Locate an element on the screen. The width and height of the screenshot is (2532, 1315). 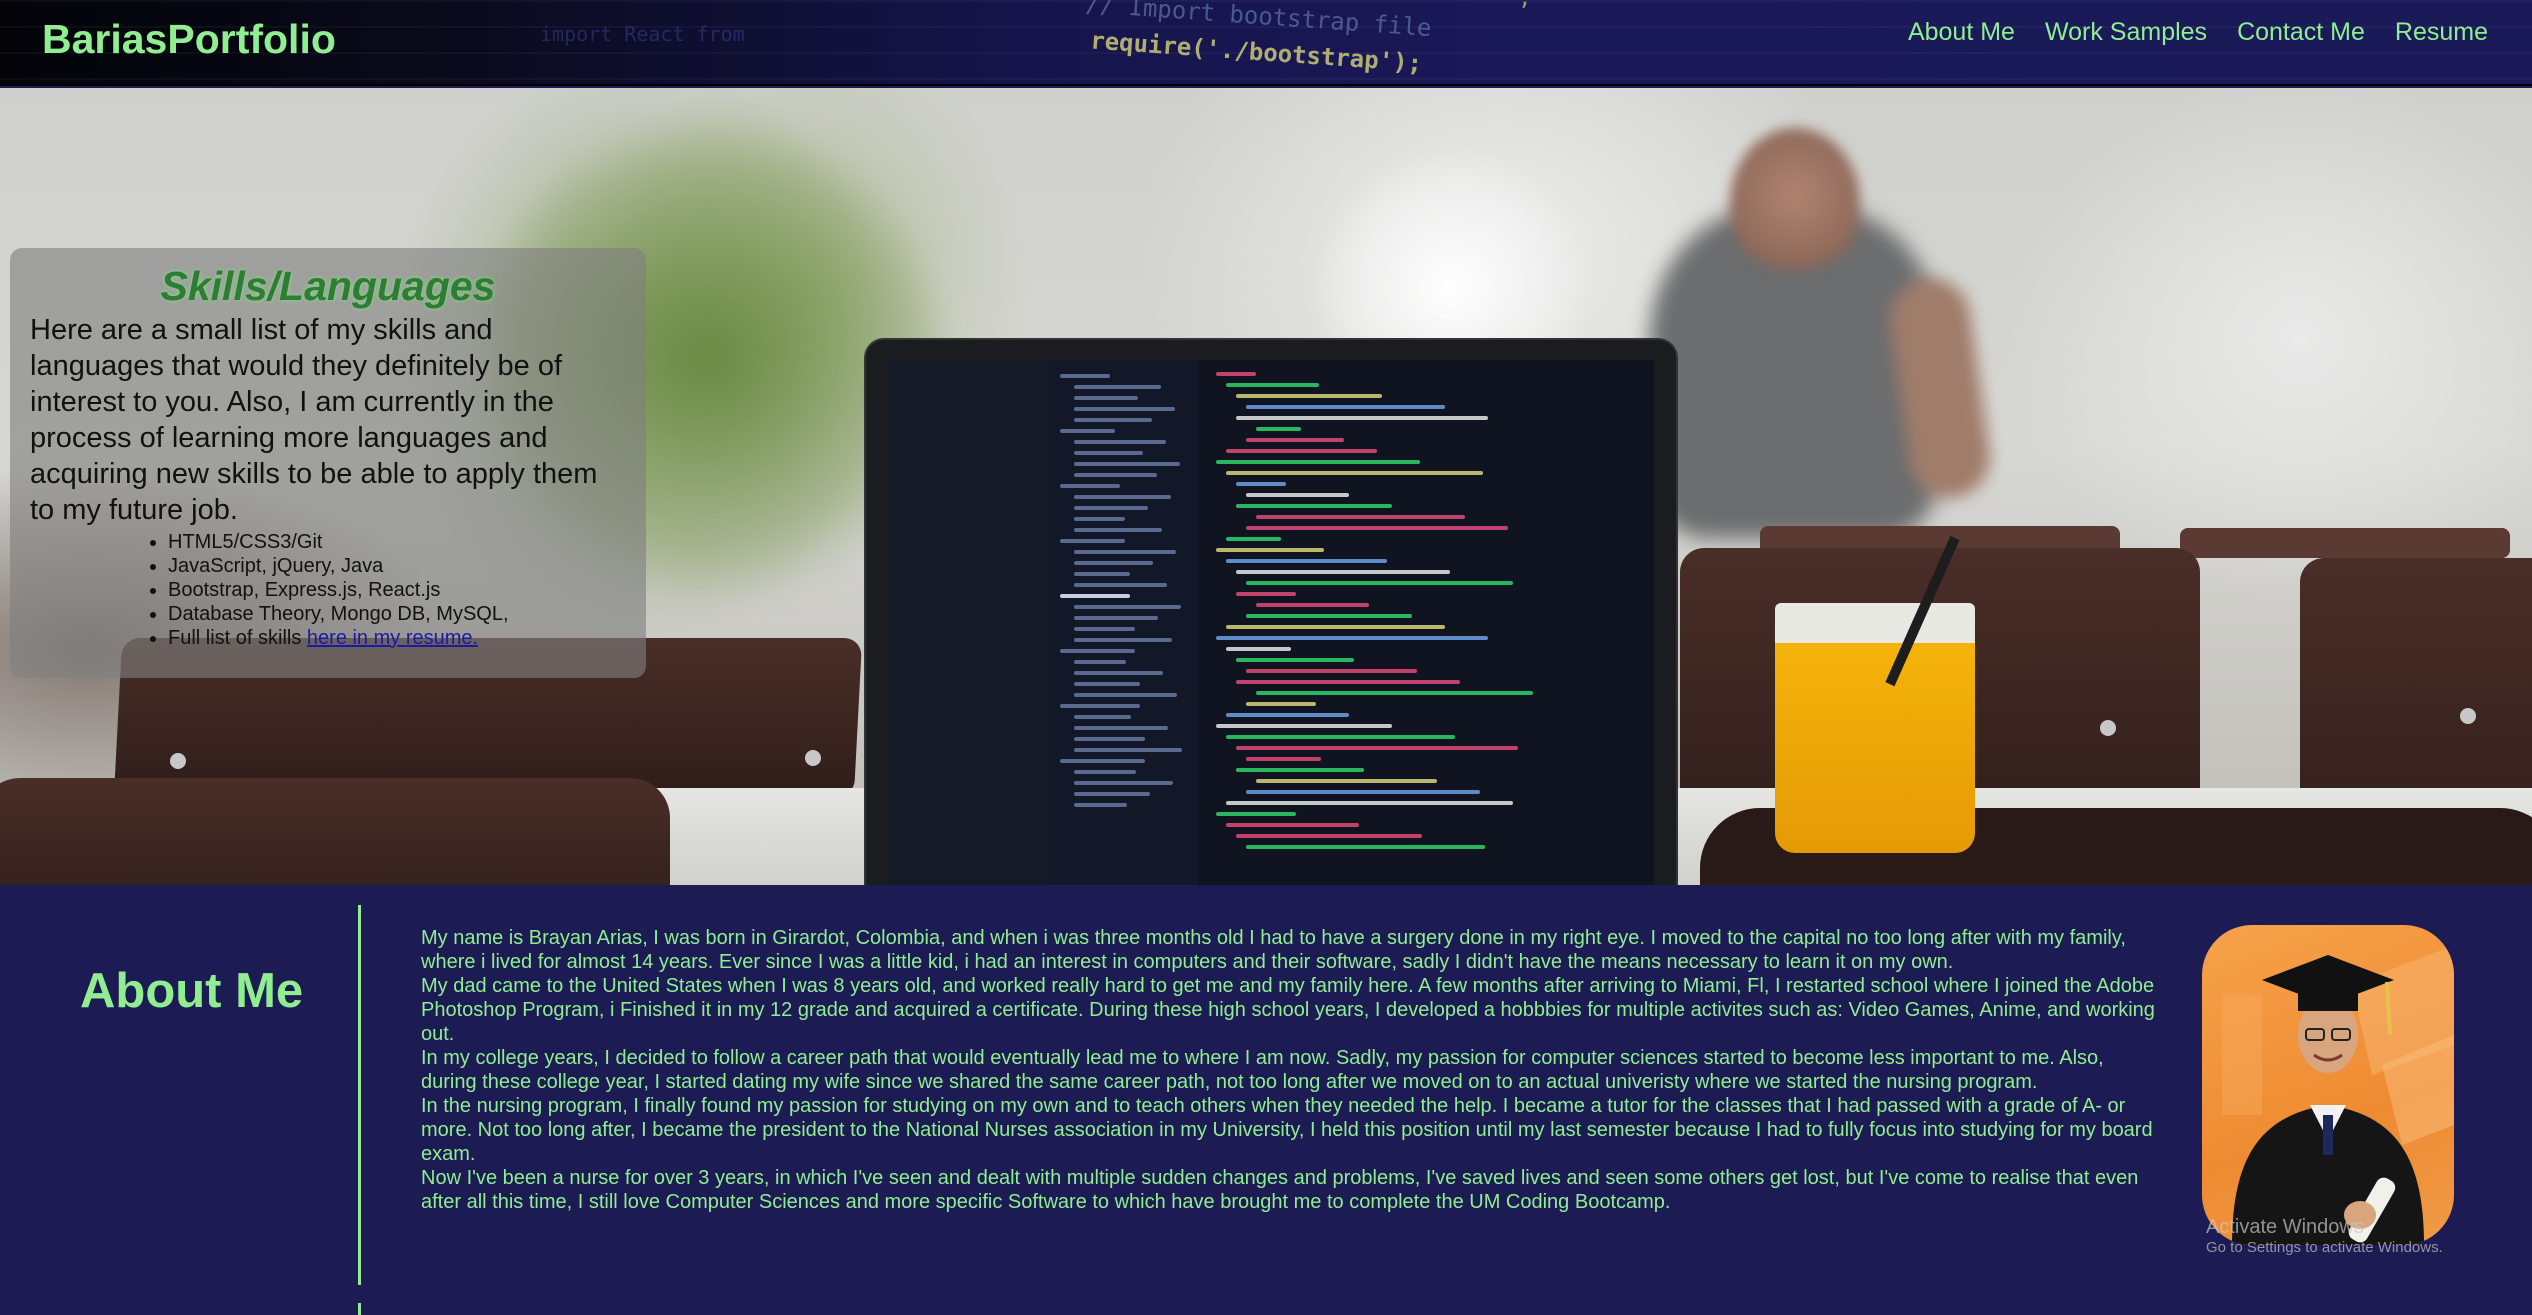
skills-list-item-resume: Full list of skills here in my resume. is located at coordinates (397, 638).